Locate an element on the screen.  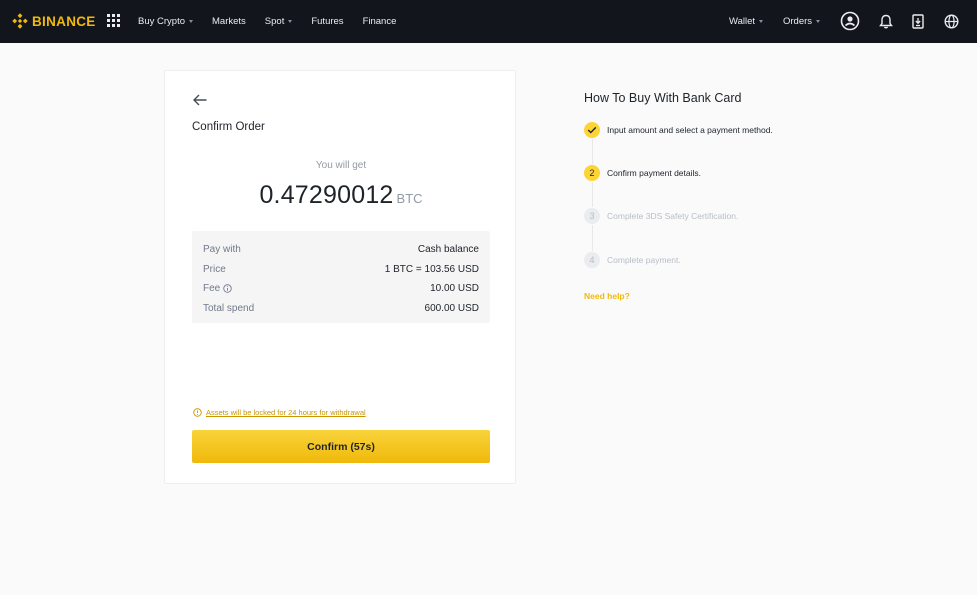
page-title: Confirm Order is located at coordinates (228, 127).